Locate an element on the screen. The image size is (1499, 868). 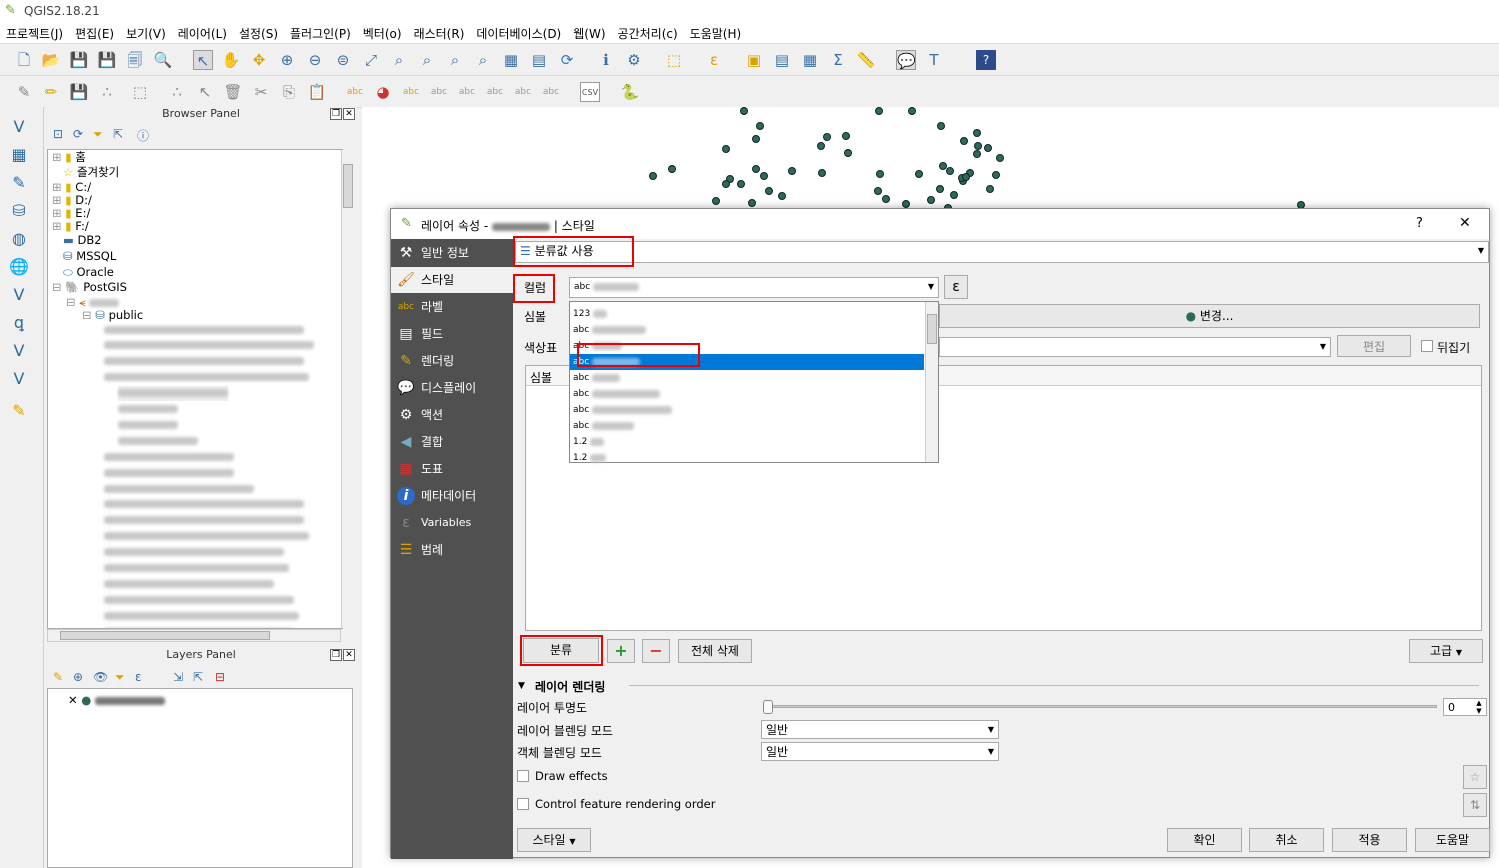
select-by-value-icon: ε is located at coordinates (714, 60).